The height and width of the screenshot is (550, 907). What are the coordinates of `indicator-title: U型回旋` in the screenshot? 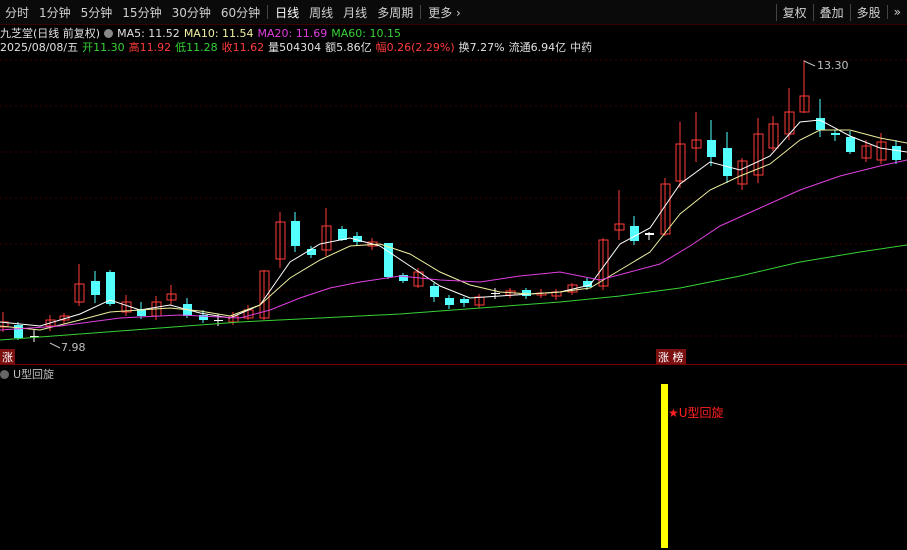 It's located at (34, 374).